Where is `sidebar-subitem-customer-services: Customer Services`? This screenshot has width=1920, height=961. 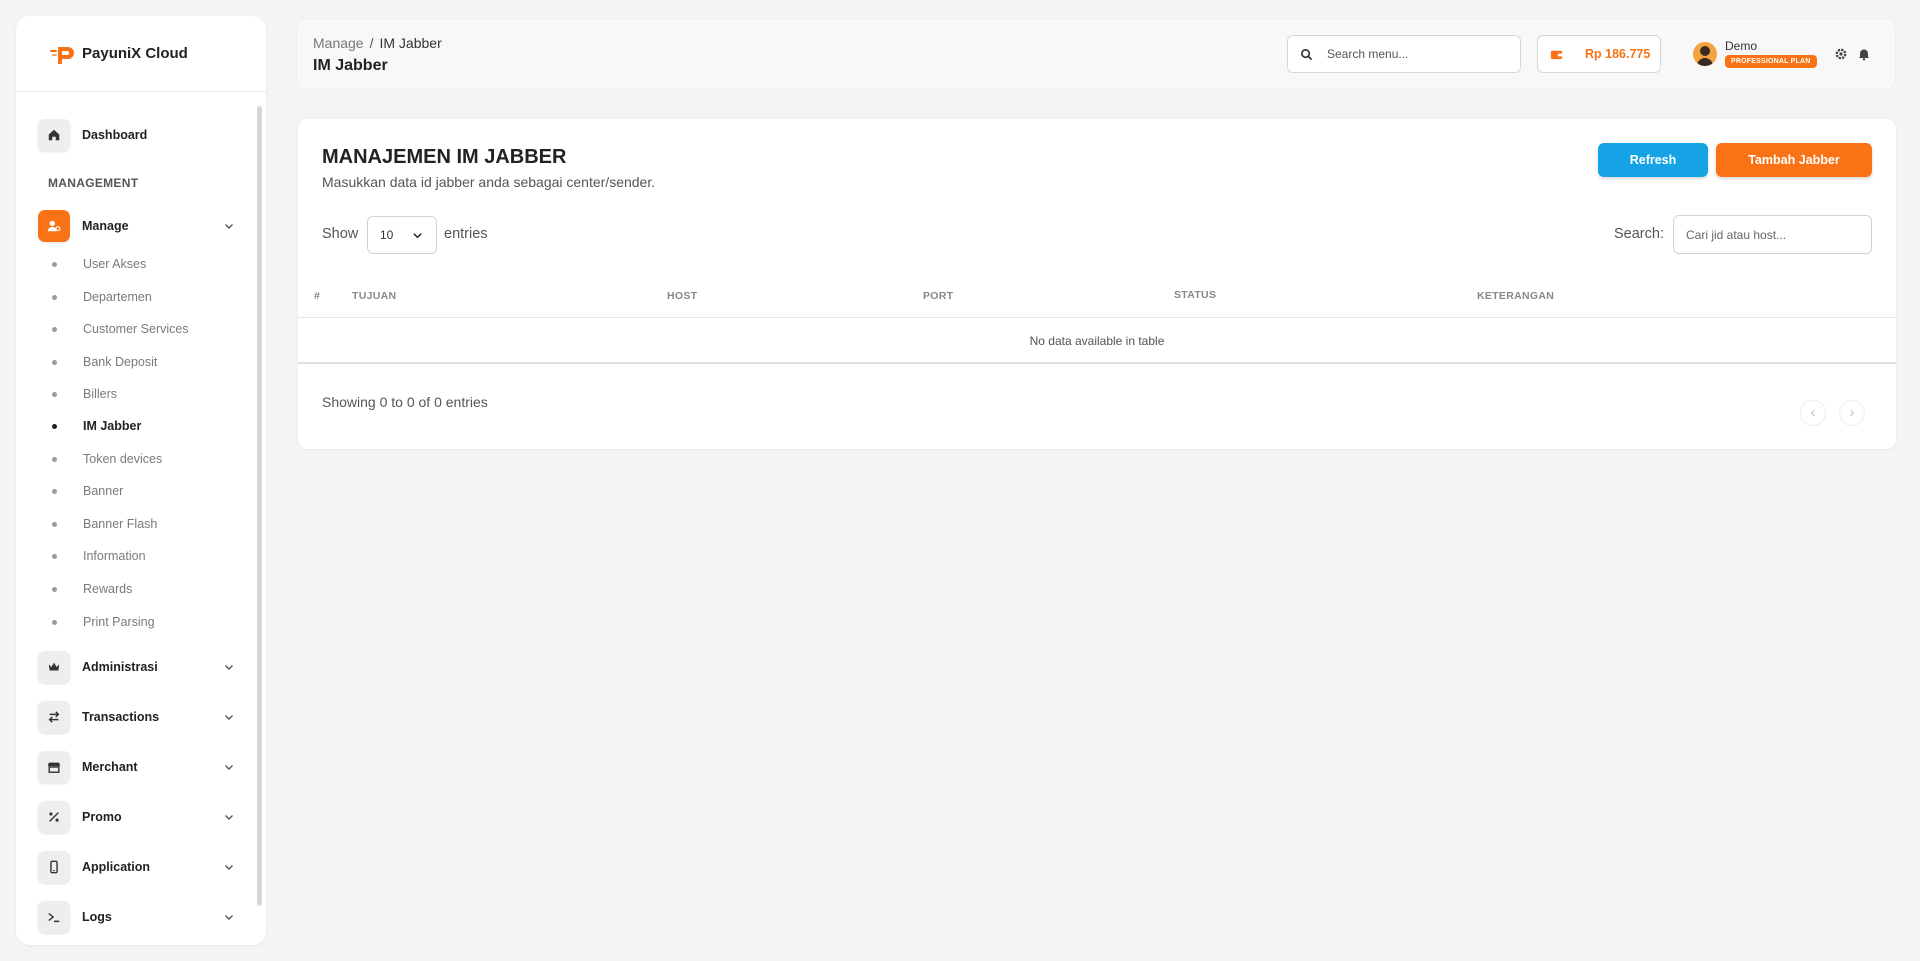 sidebar-subitem-customer-services: Customer Services is located at coordinates (120, 329).